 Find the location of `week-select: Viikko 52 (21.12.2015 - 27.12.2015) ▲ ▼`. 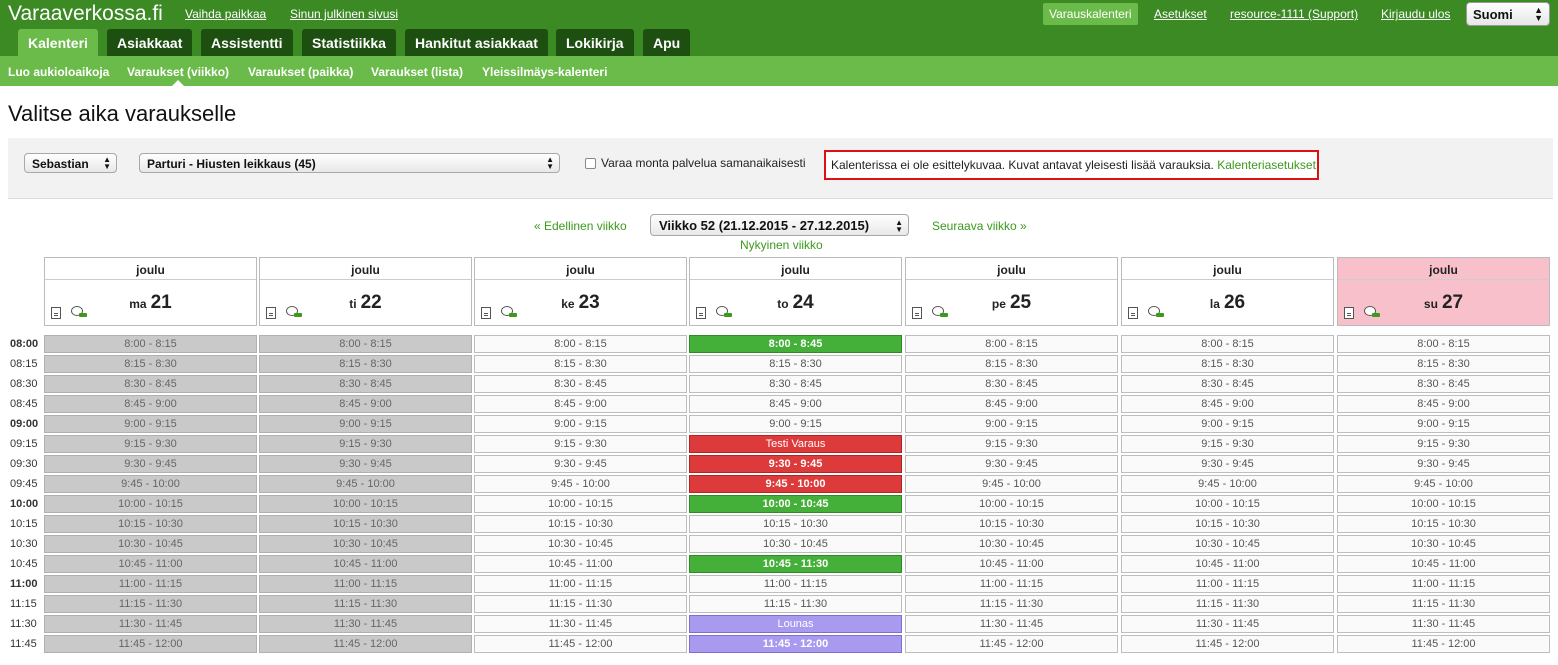

week-select: Viikko 52 (21.12.2015 - 27.12.2015) ▲ ▼ is located at coordinates (779, 225).